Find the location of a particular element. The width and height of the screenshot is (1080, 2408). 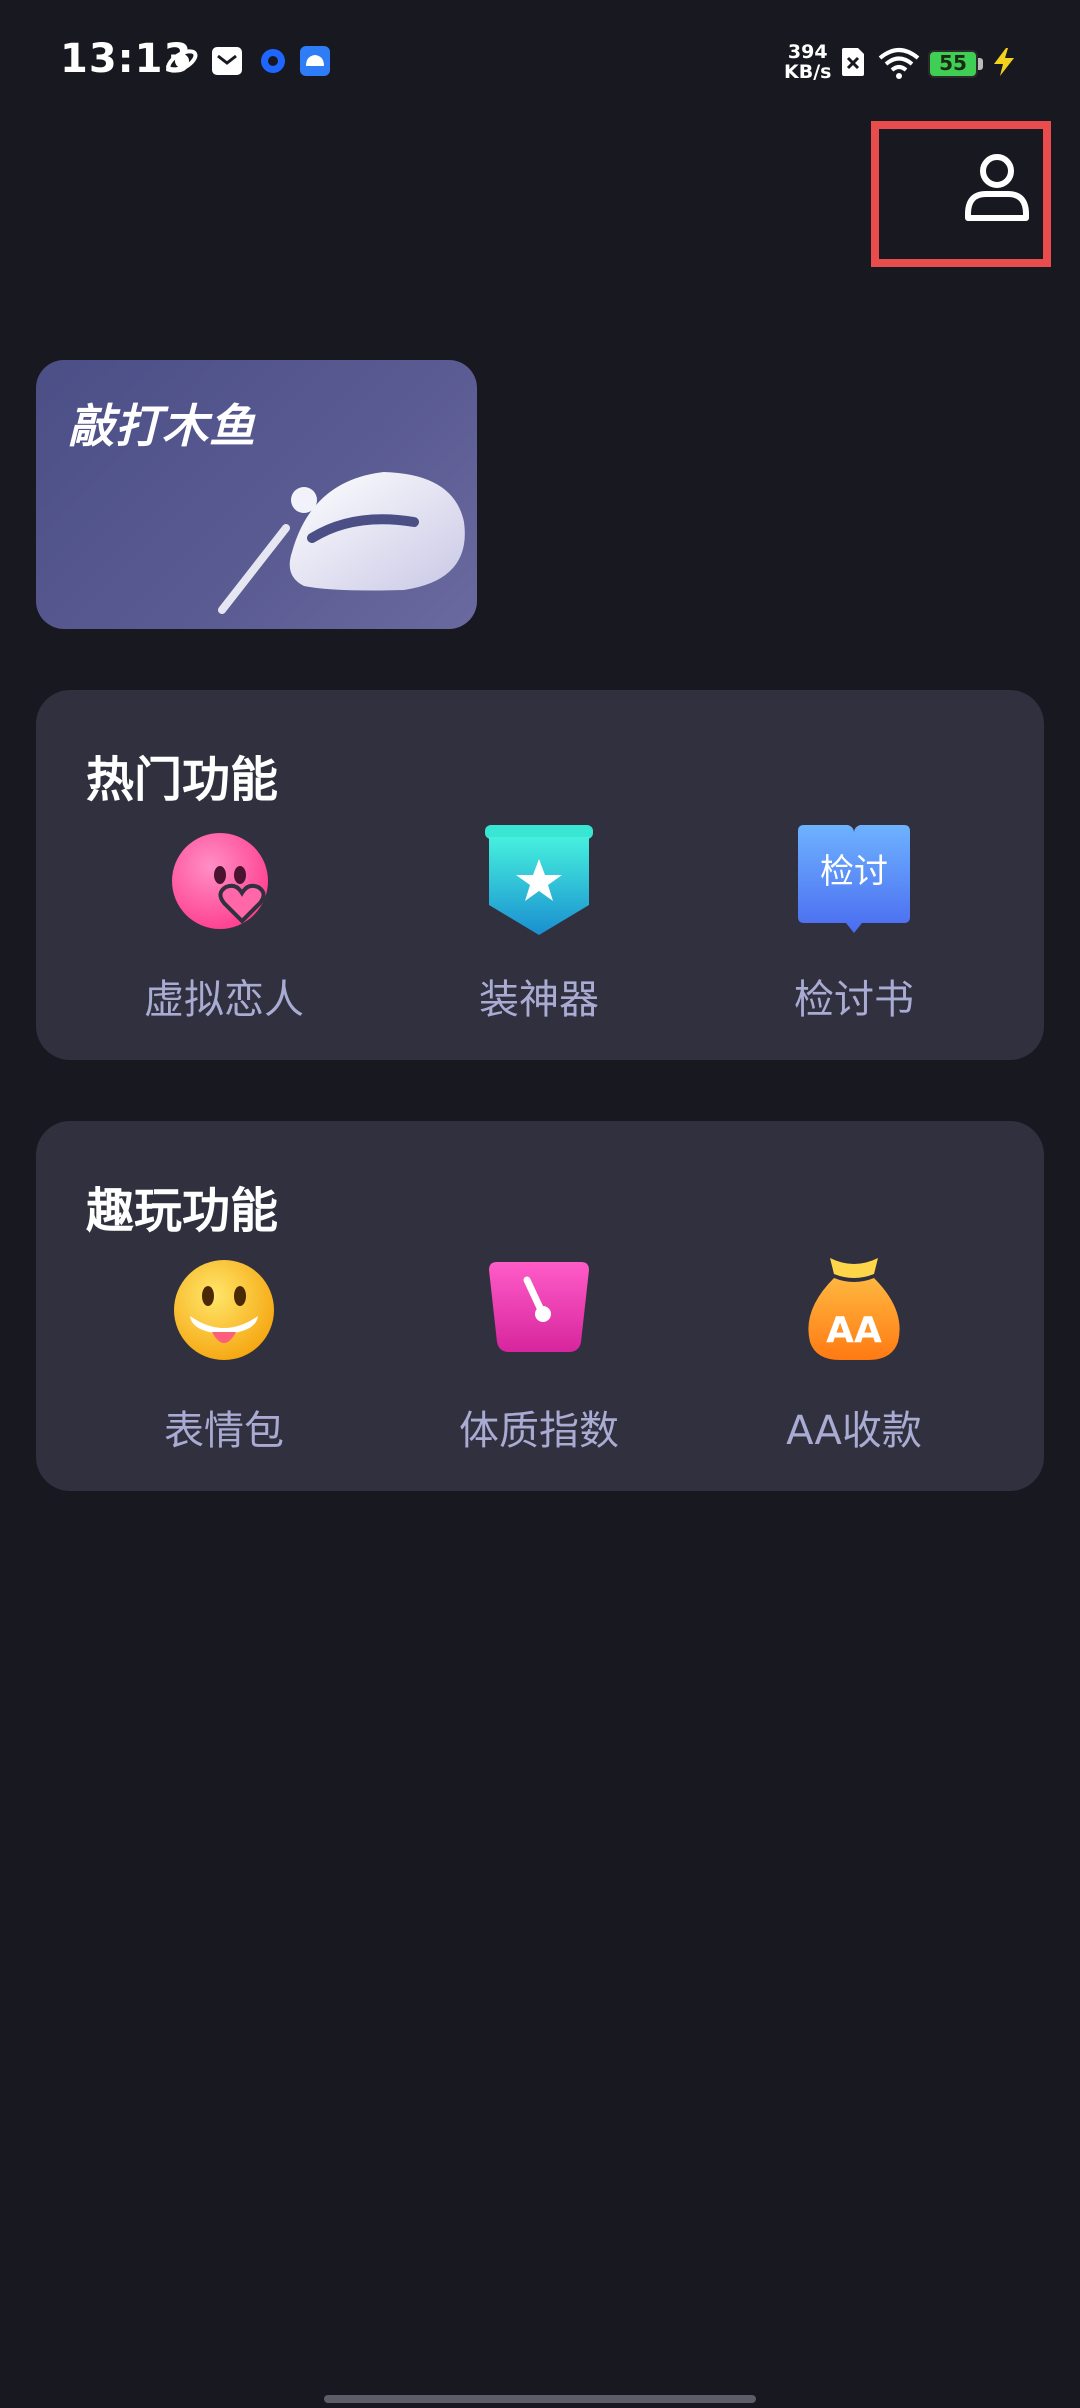

hot-features-card: 热门功能 虚拟恋人 装神器 检讨 检讨书 is located at coordinates (540, 875).